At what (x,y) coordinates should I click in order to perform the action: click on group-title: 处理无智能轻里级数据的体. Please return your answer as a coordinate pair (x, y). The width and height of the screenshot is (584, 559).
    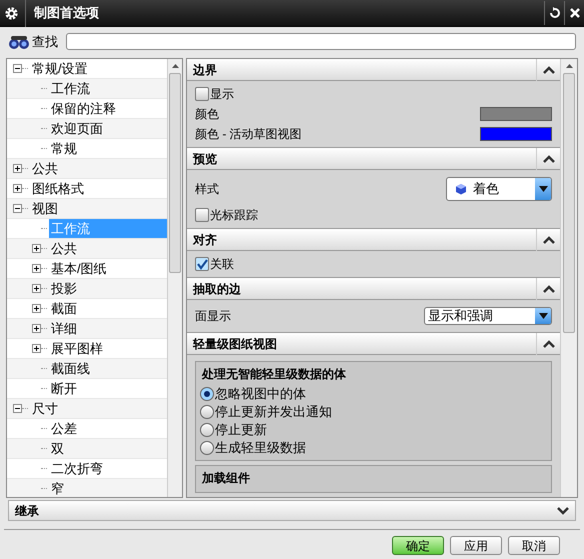
    Looking at the image, I should click on (273, 374).